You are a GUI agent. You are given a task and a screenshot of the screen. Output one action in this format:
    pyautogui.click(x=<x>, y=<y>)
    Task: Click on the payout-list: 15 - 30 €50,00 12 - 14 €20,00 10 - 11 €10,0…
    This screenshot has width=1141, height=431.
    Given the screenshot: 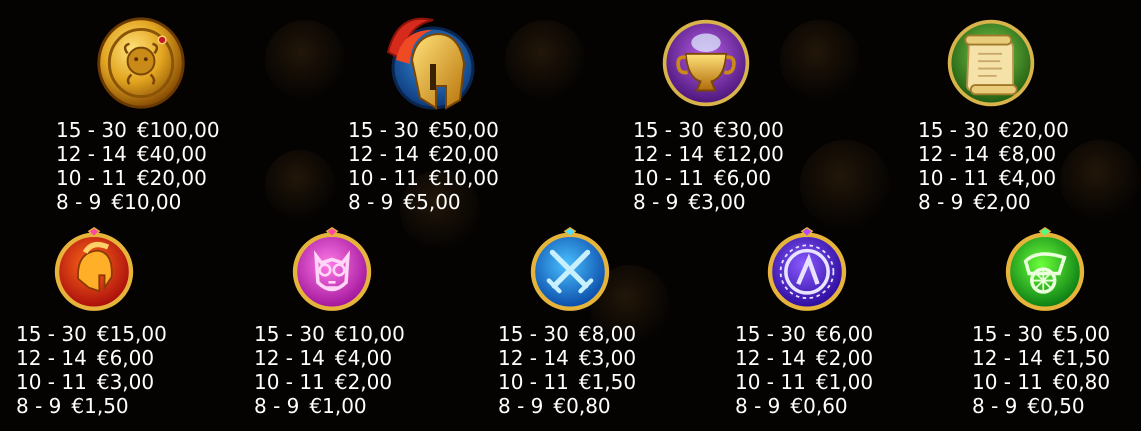 What is the action you would take?
    pyautogui.click(x=423, y=166)
    